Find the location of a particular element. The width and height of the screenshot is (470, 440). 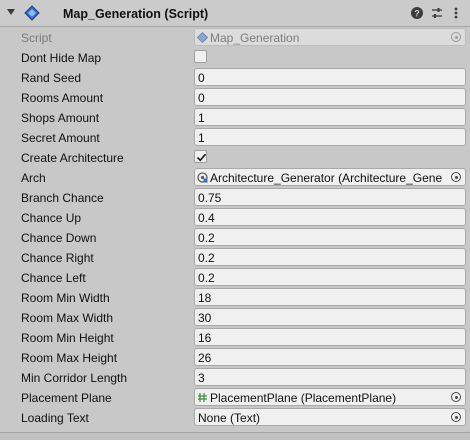

field-label-shops-amount: Shops Amount is located at coordinates (60, 118).